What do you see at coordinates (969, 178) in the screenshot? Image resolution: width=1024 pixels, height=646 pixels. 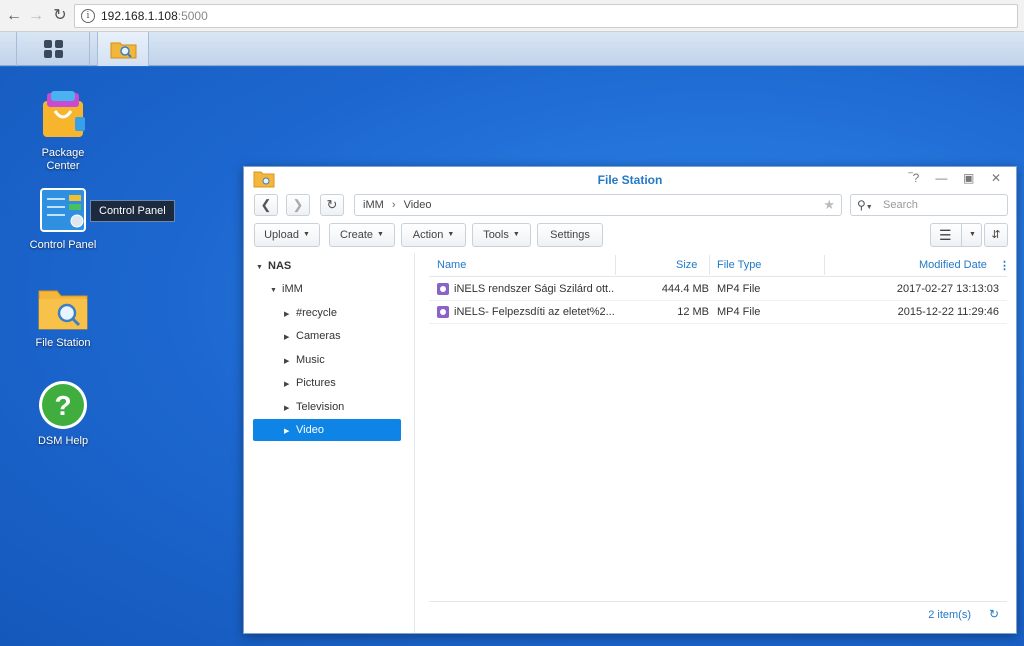 I see `maximize-icon: ▣` at bounding box center [969, 178].